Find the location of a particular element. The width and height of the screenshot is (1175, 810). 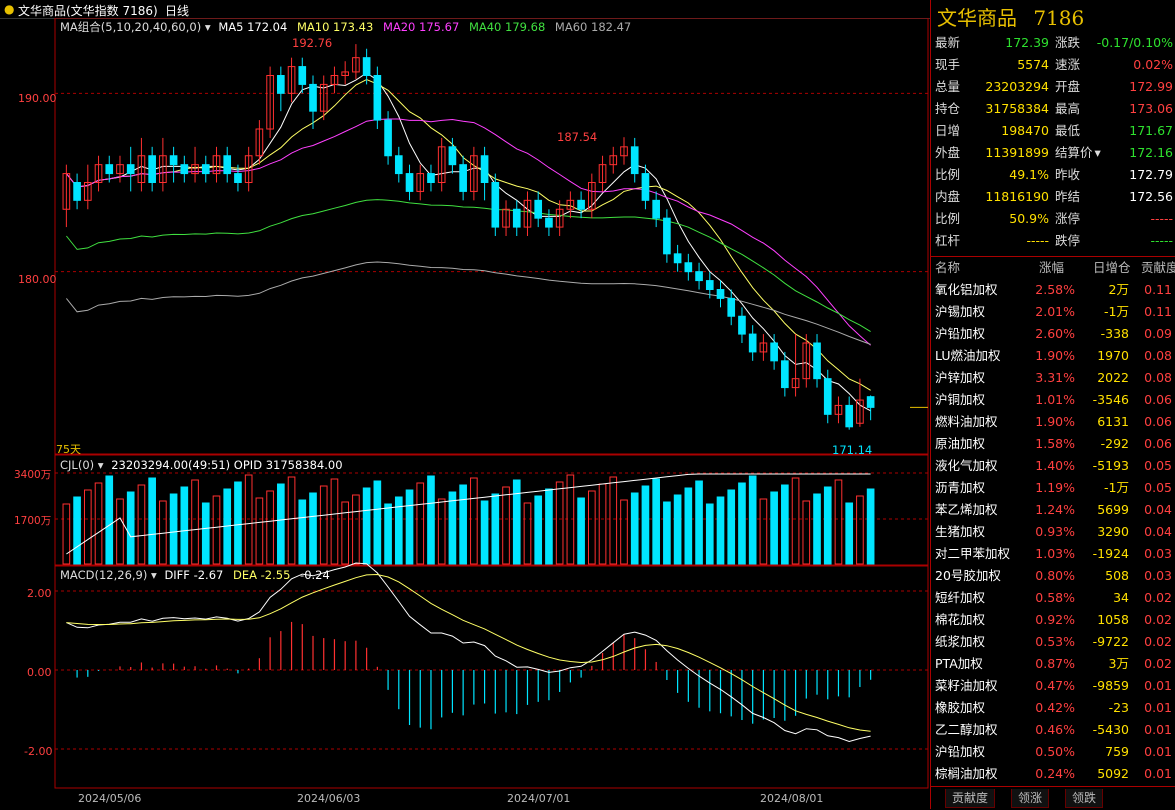

item-contribution: 0.08 is located at coordinates (1158, 355).